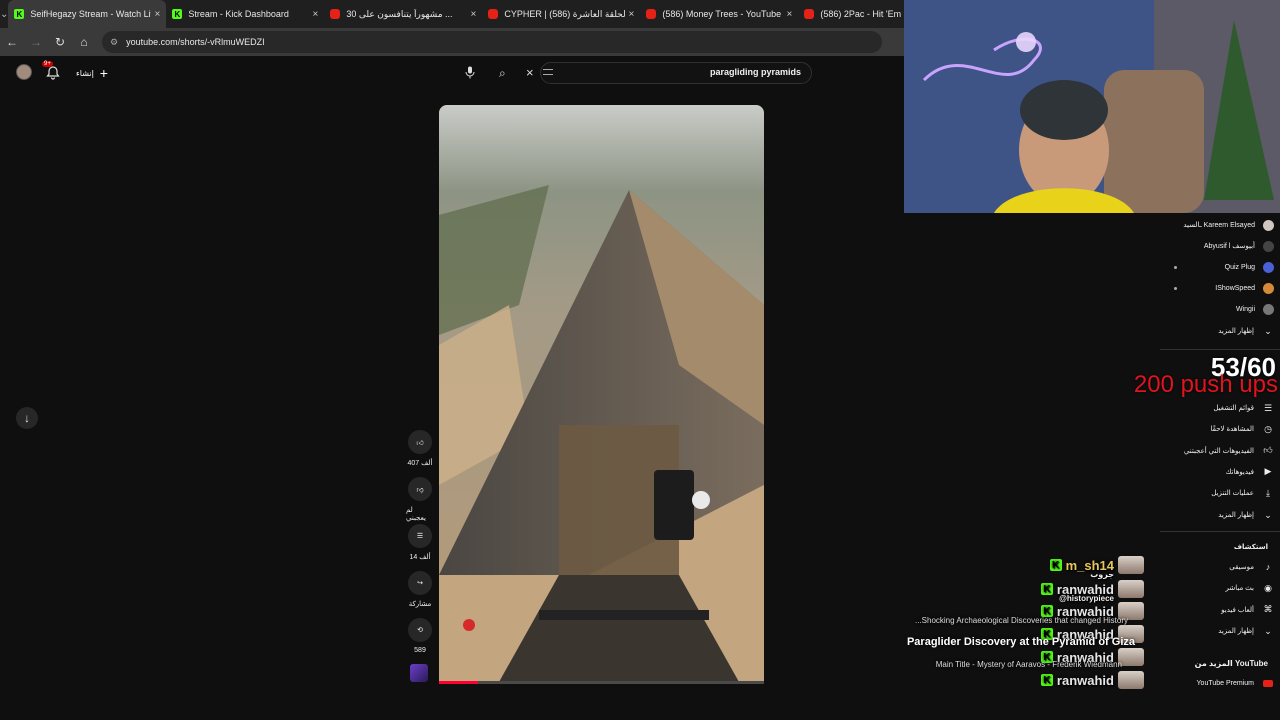 The width and height of the screenshot is (1280, 720). What do you see at coordinates (1268, 330) in the screenshot?
I see `chevron-down-icon: ⌄` at bounding box center [1268, 330].